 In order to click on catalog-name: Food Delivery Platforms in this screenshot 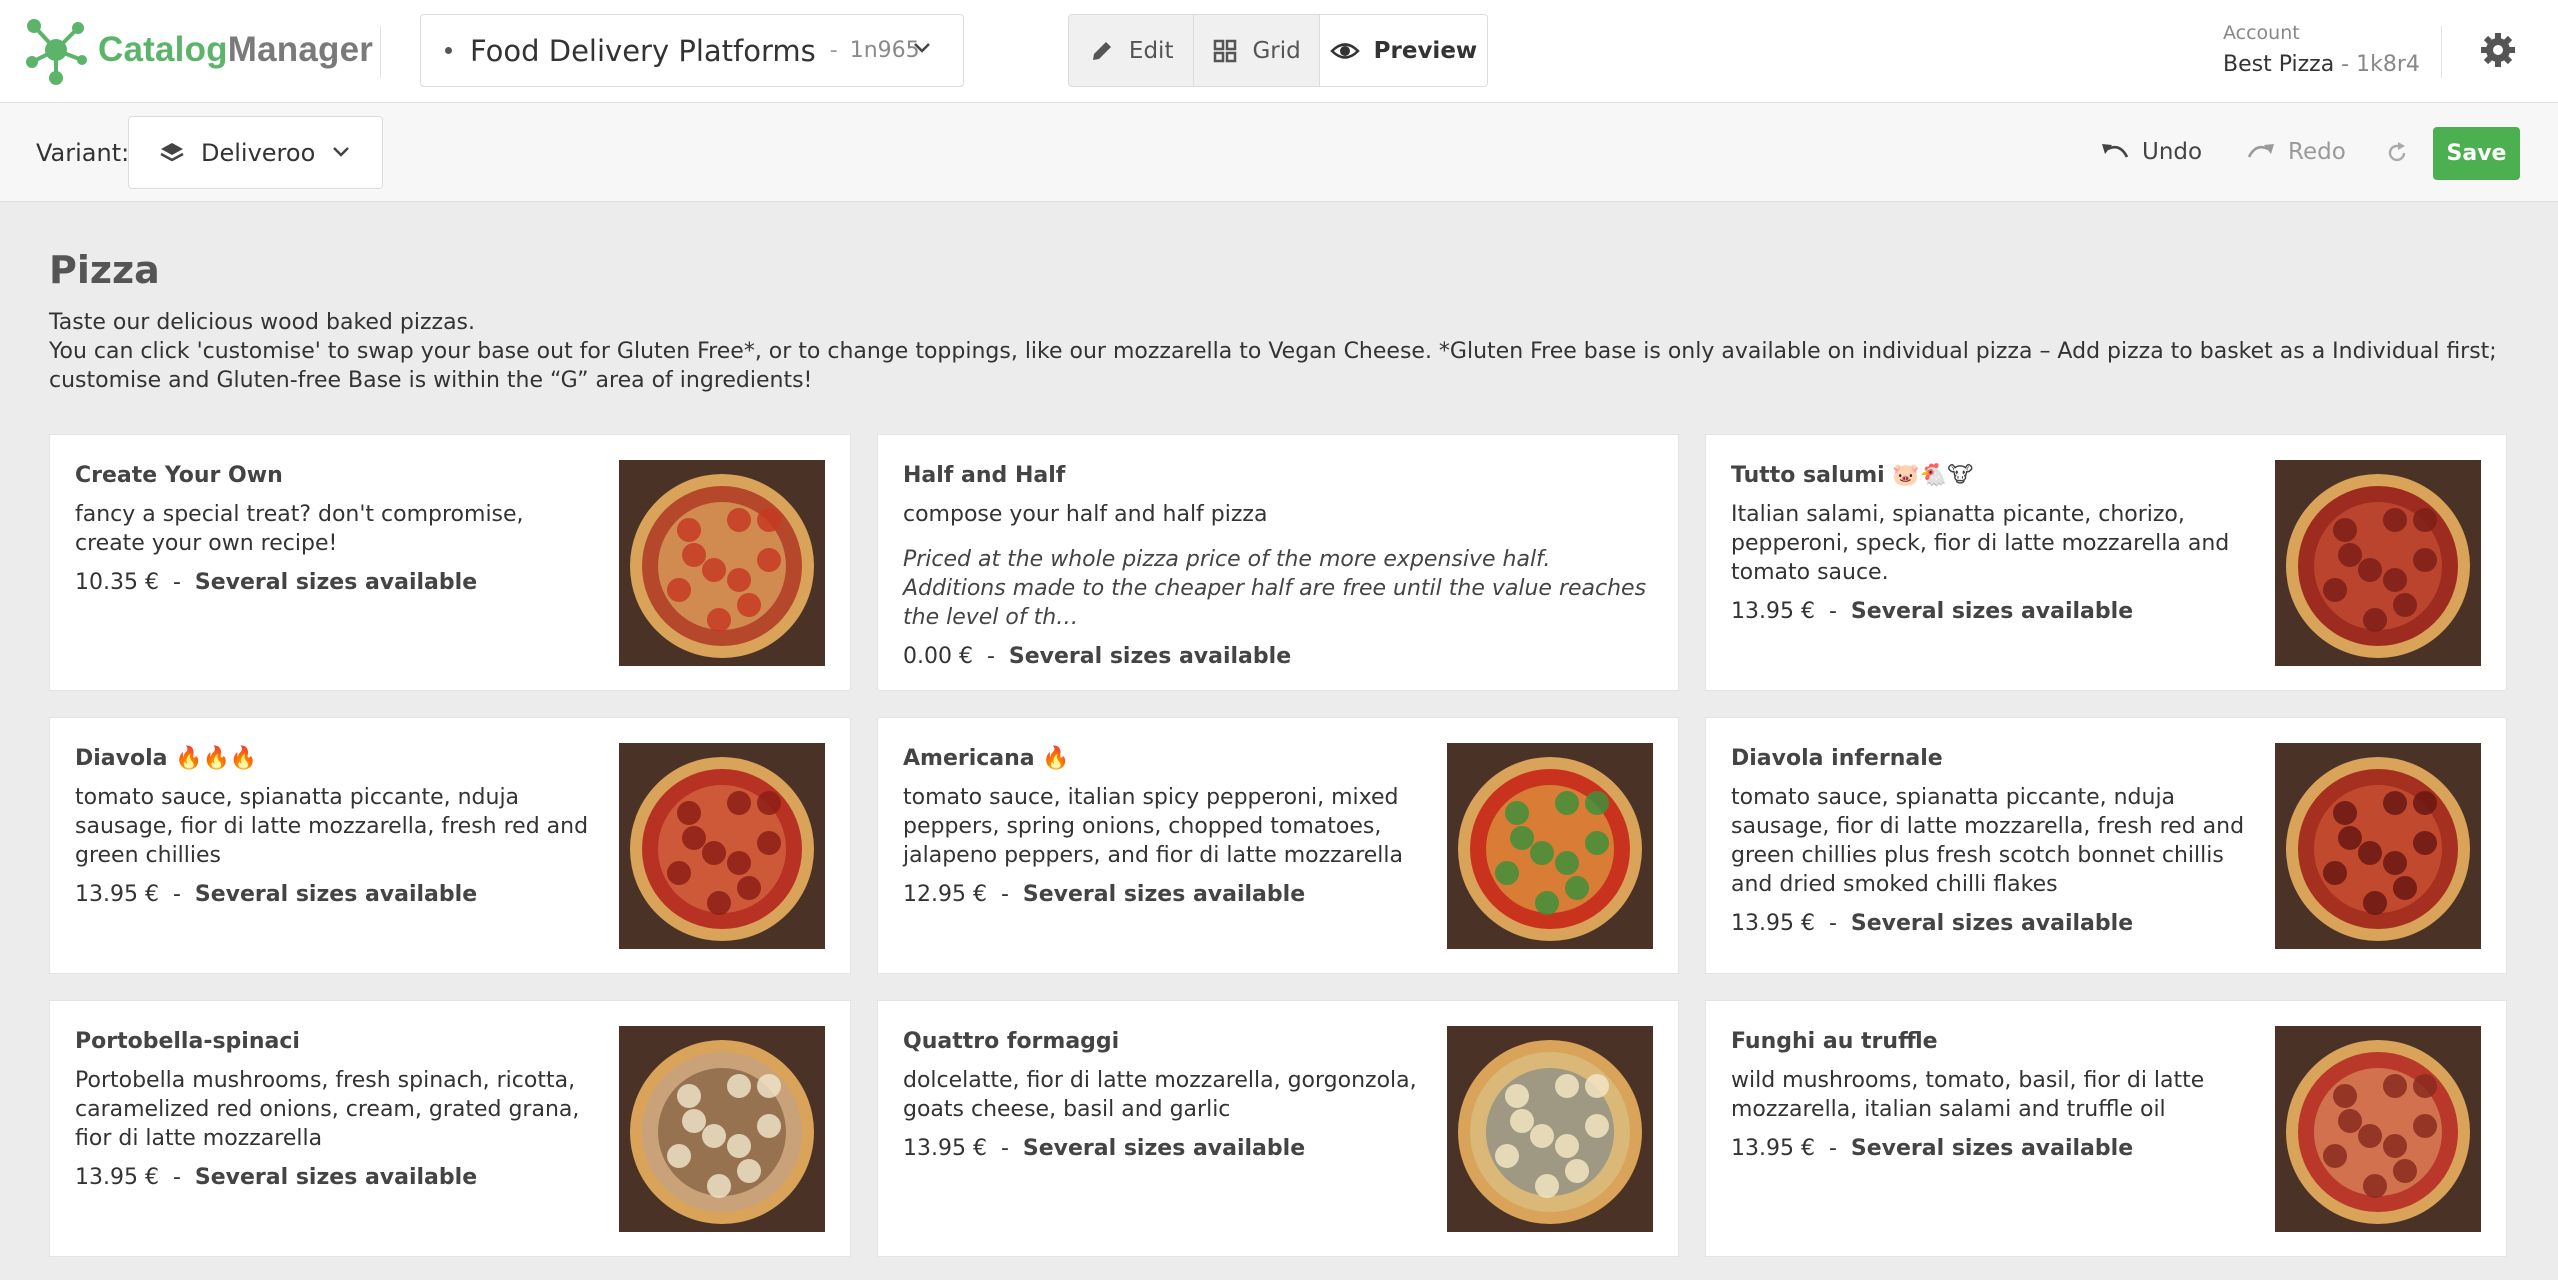, I will do `click(643, 50)`.